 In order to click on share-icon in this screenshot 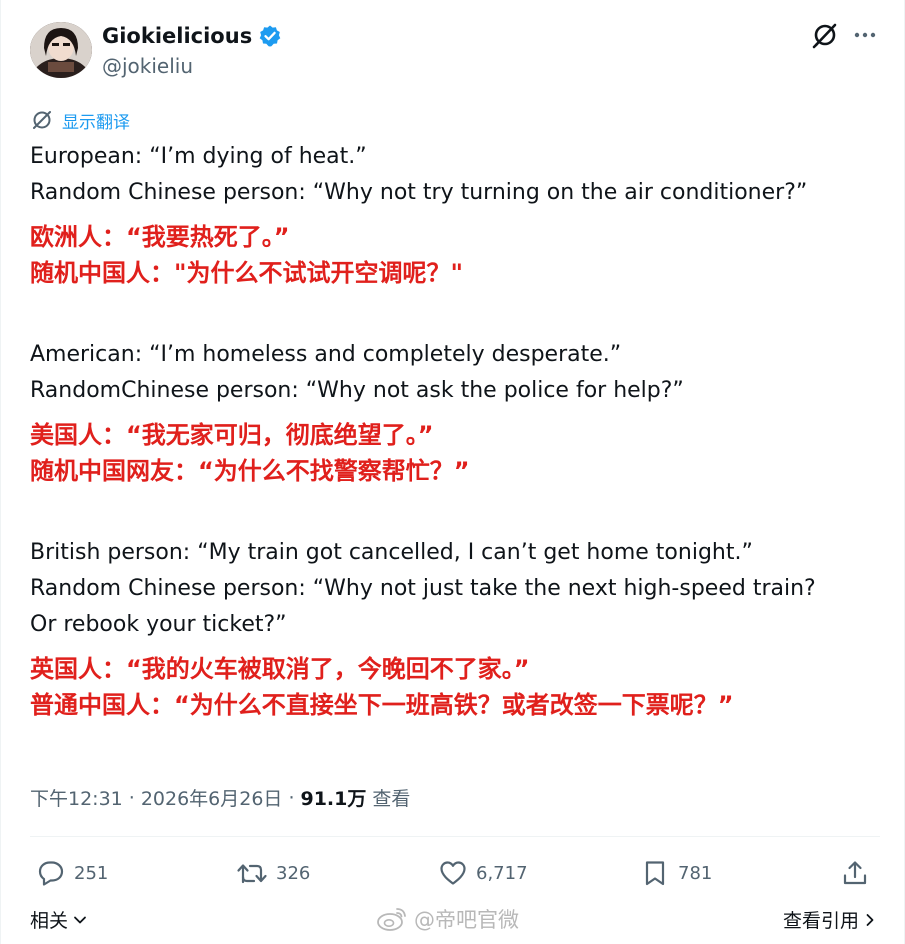, I will do `click(855, 873)`.